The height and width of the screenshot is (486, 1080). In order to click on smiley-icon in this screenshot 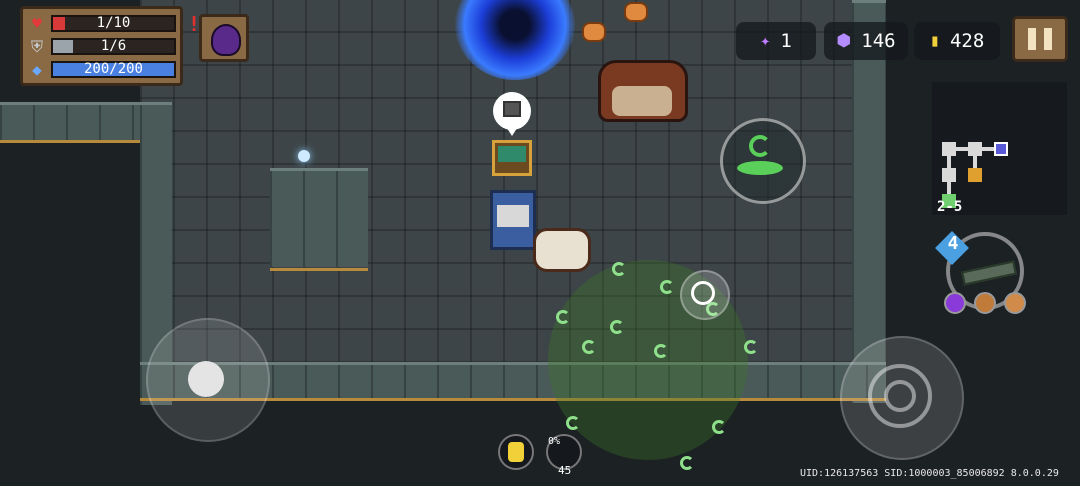, I will do `click(703, 293)`.